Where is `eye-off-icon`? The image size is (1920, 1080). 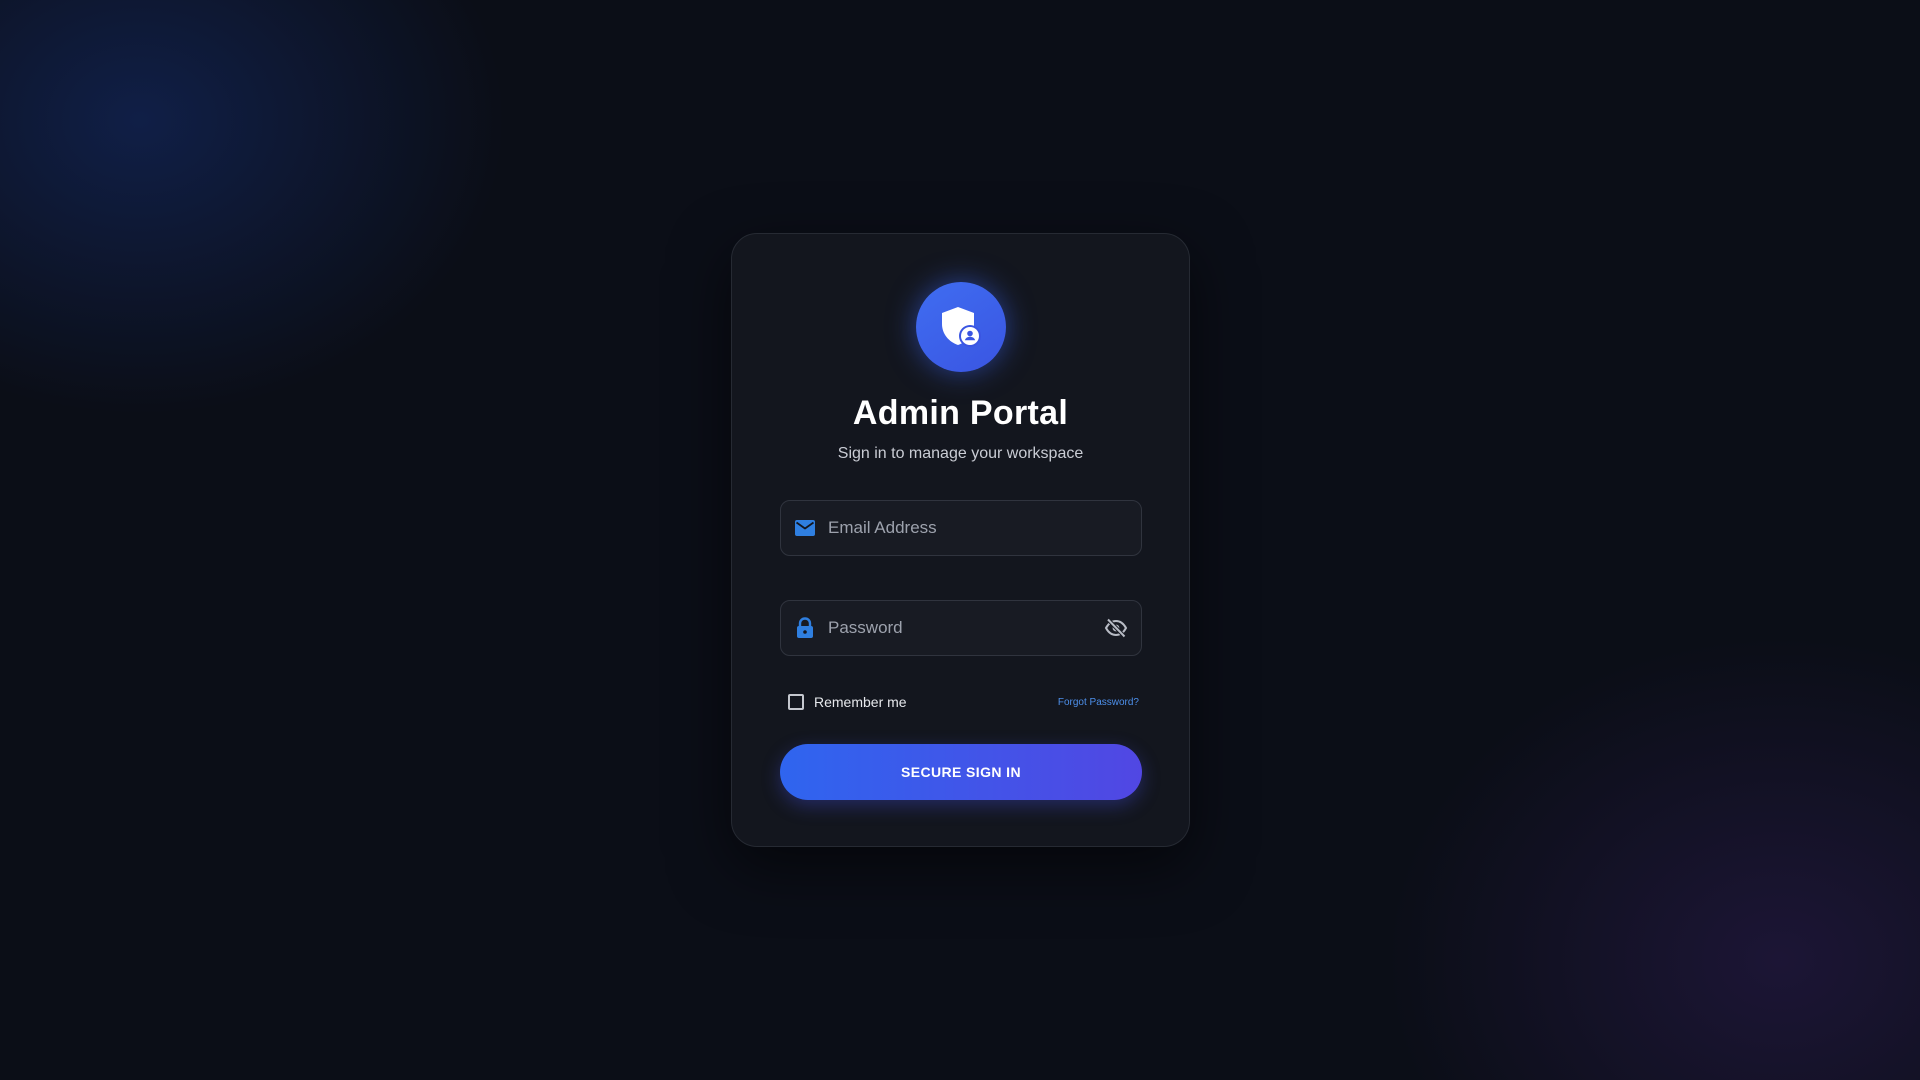
eye-off-icon is located at coordinates (1116, 628).